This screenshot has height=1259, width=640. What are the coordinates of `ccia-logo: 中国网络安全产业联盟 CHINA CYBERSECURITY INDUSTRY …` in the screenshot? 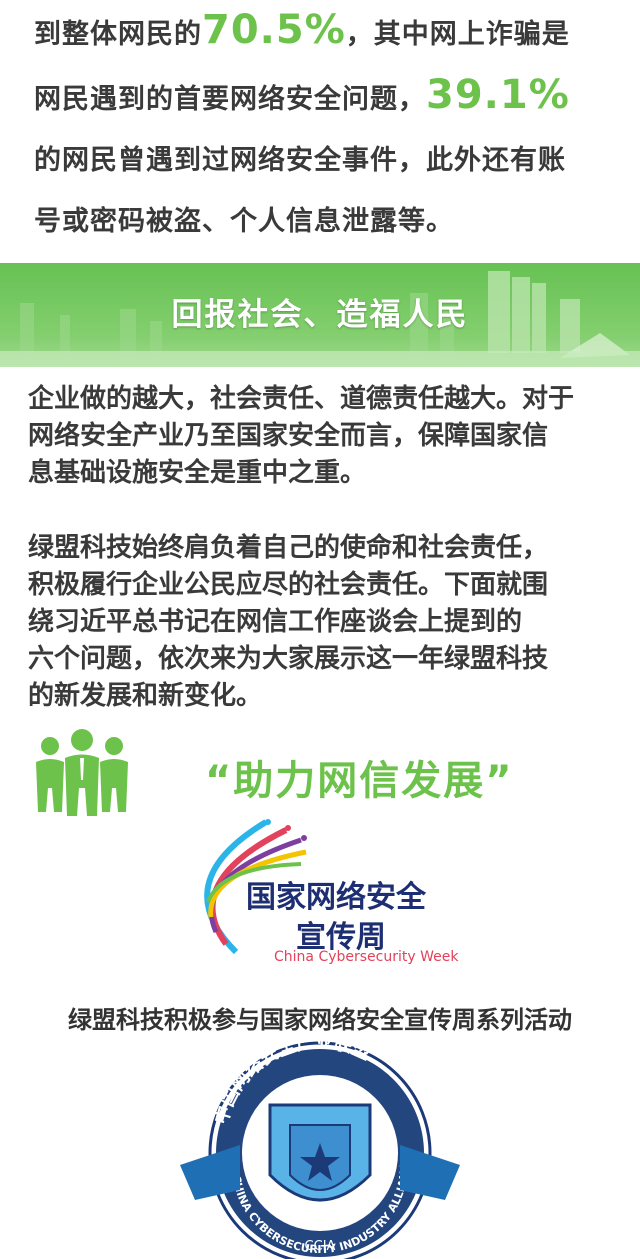 It's located at (320, 1142).